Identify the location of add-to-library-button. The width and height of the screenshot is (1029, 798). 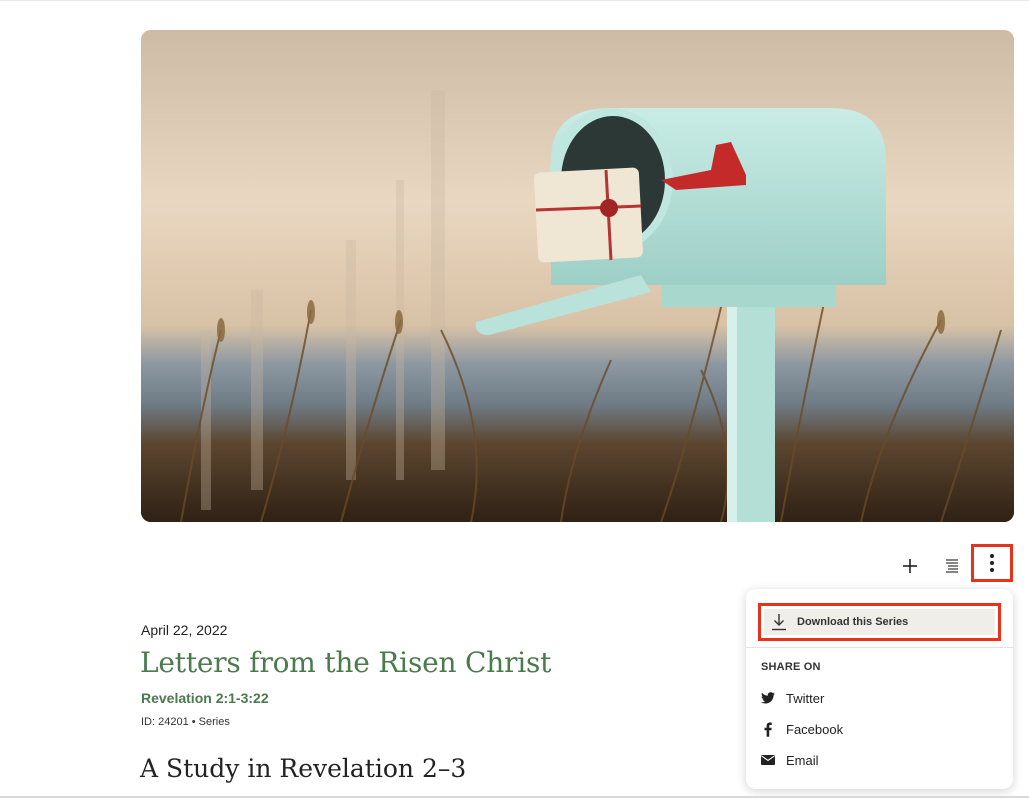
(910, 566).